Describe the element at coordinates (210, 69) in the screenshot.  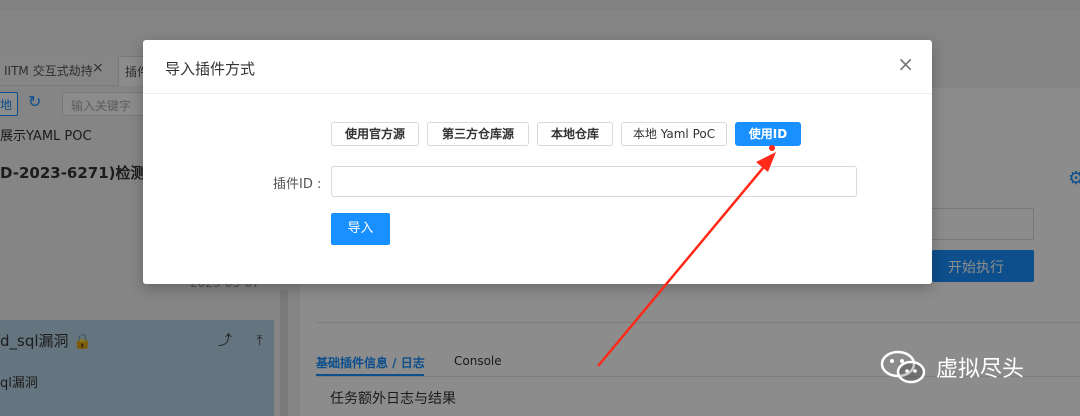
I see `modal-title: 导入插件方式` at that location.